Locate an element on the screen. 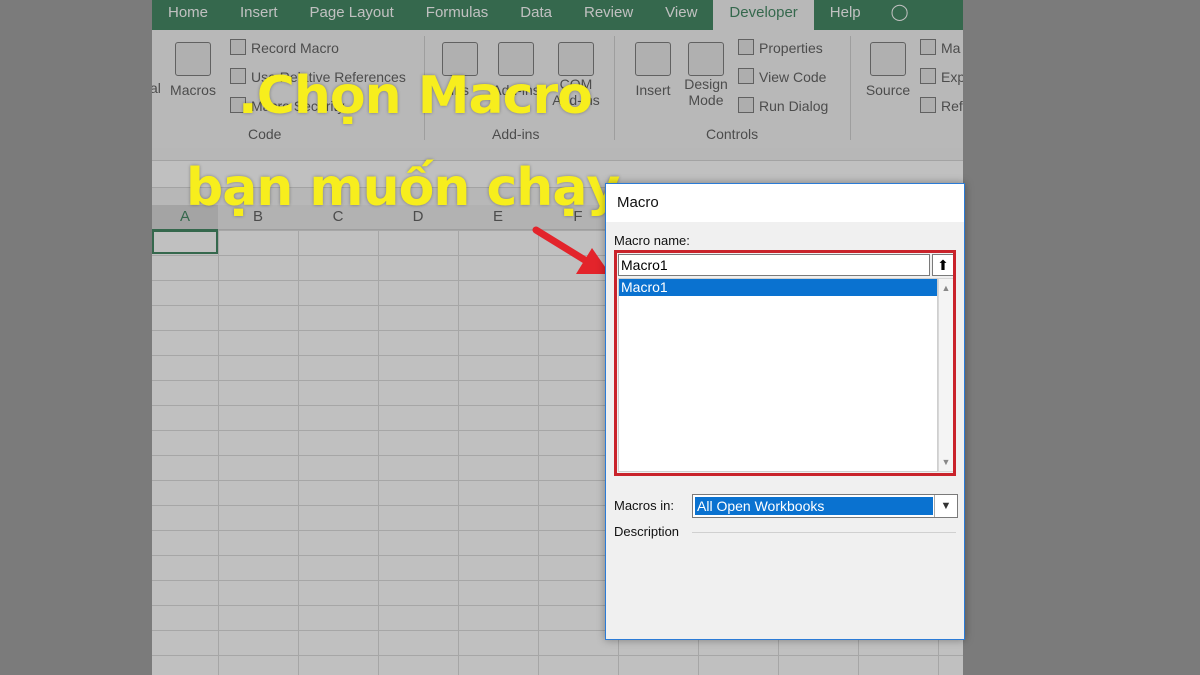 The height and width of the screenshot is (675, 1200). chevron-down-icon: ▼ is located at coordinates (945, 506).